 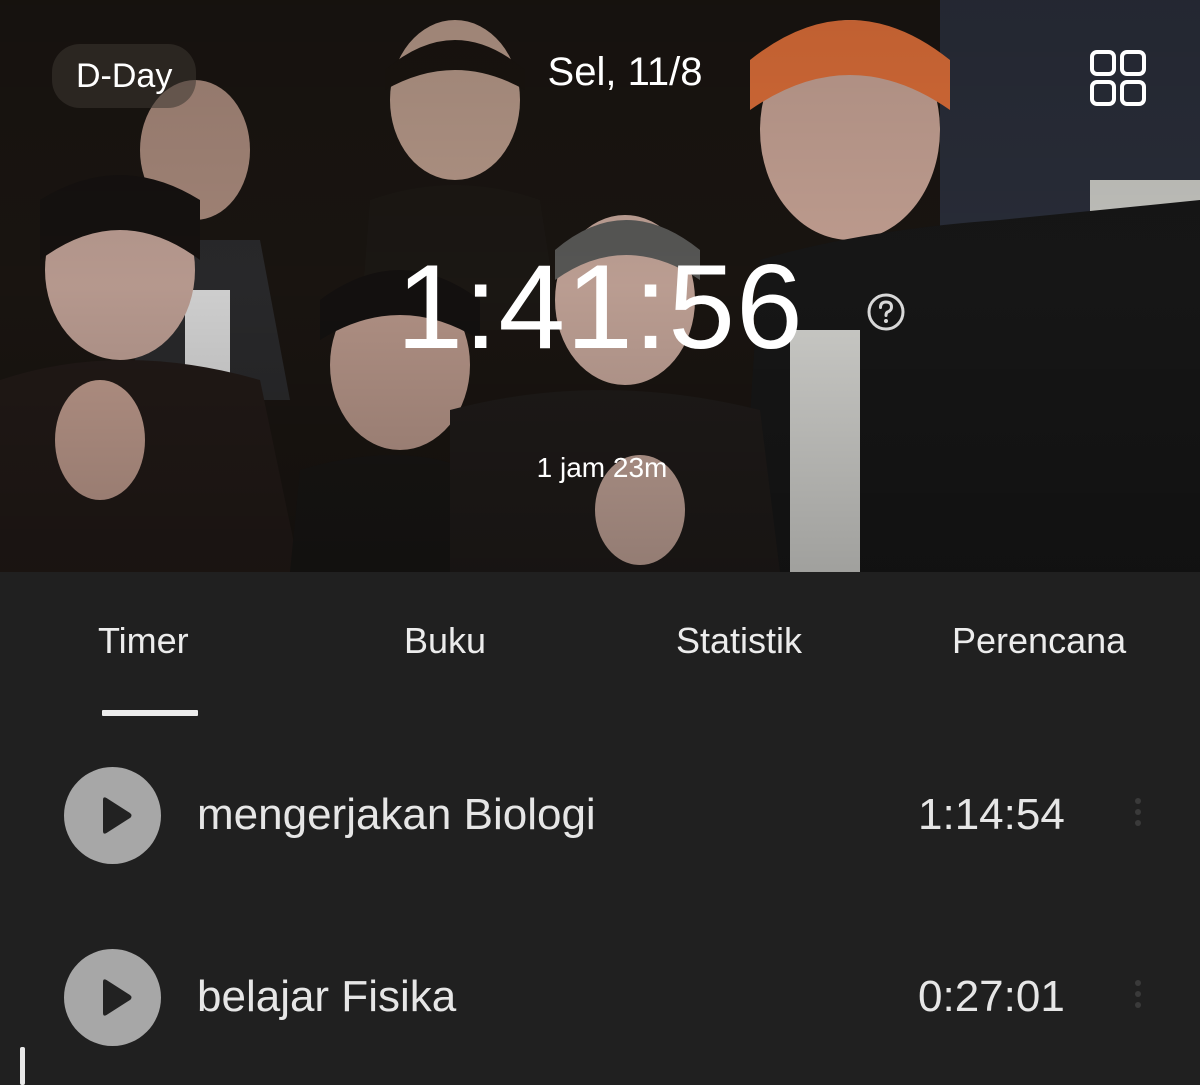 What do you see at coordinates (991, 814) in the screenshot?
I see `task-time: 1:14:54` at bounding box center [991, 814].